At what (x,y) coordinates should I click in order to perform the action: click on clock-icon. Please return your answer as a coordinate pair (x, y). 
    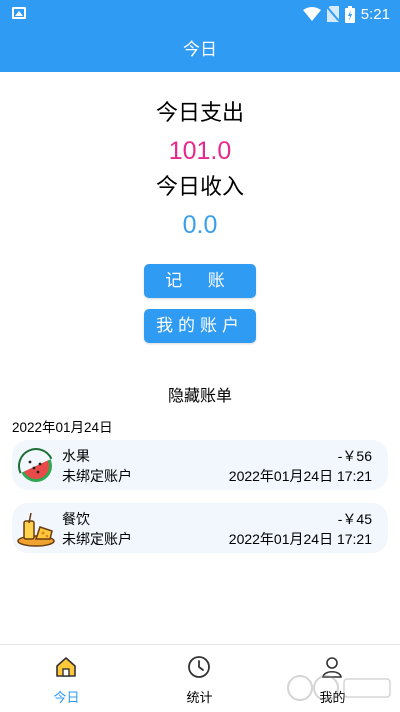
    Looking at the image, I should click on (199, 667).